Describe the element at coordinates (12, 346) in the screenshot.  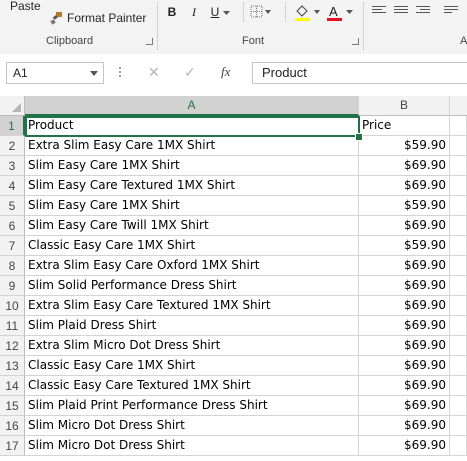
I see `row-header: 12` at that location.